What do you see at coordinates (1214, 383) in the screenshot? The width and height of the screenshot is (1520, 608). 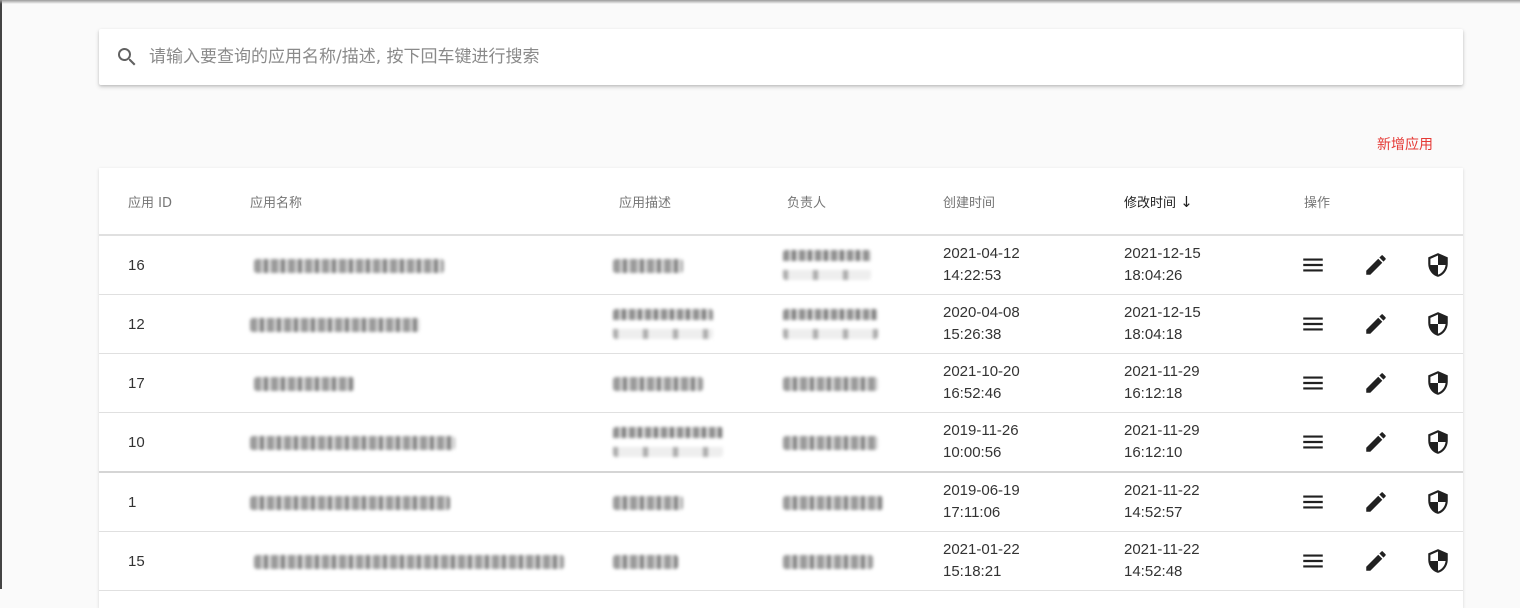 I see `cell-modified: 2021-11-29 16:12:18` at bounding box center [1214, 383].